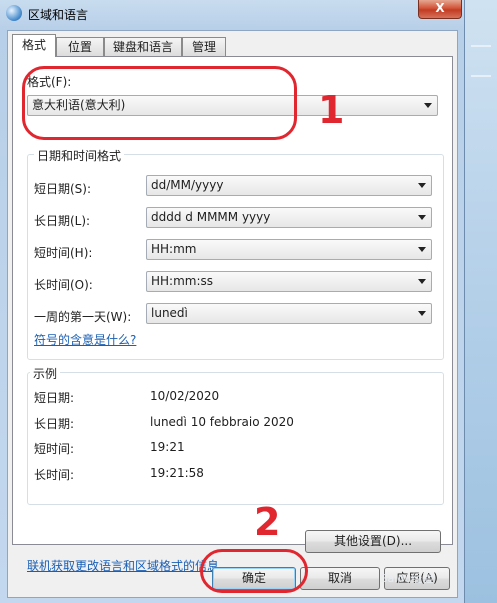 The height and width of the screenshot is (603, 497). What do you see at coordinates (58, 15) in the screenshot?
I see `window-title: 区域和语言` at bounding box center [58, 15].